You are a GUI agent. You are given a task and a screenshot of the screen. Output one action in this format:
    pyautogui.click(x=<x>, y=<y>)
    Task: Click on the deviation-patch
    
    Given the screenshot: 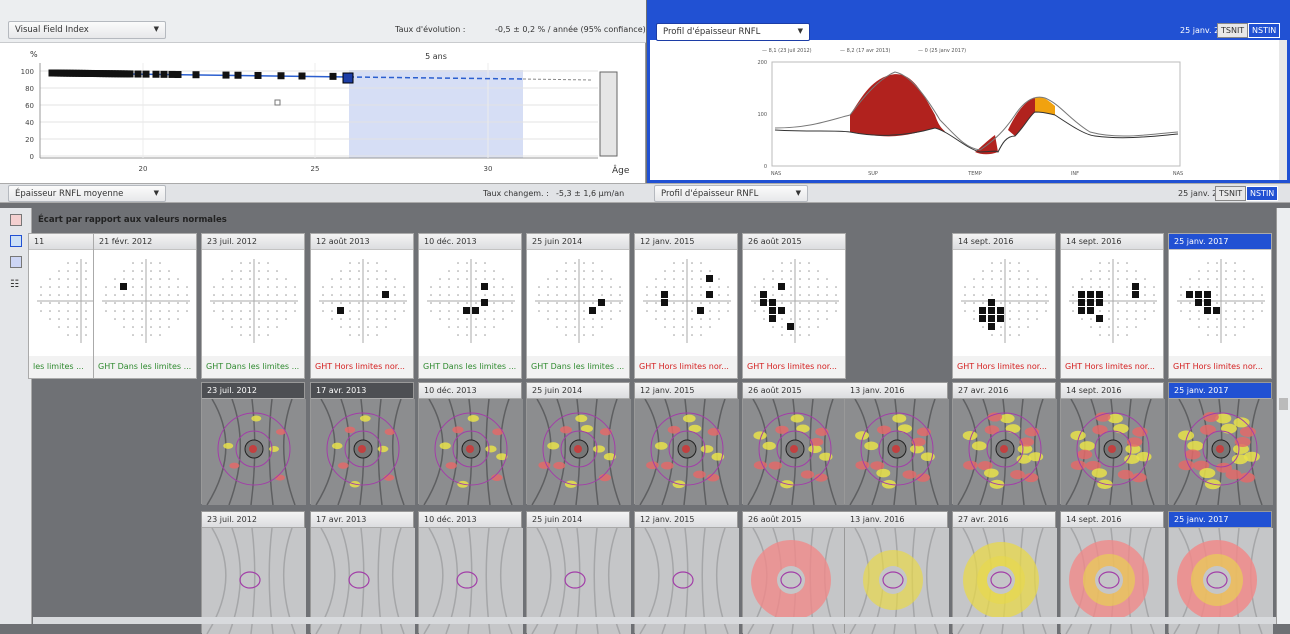 What is the action you would take?
    pyautogui.click(x=553, y=446)
    